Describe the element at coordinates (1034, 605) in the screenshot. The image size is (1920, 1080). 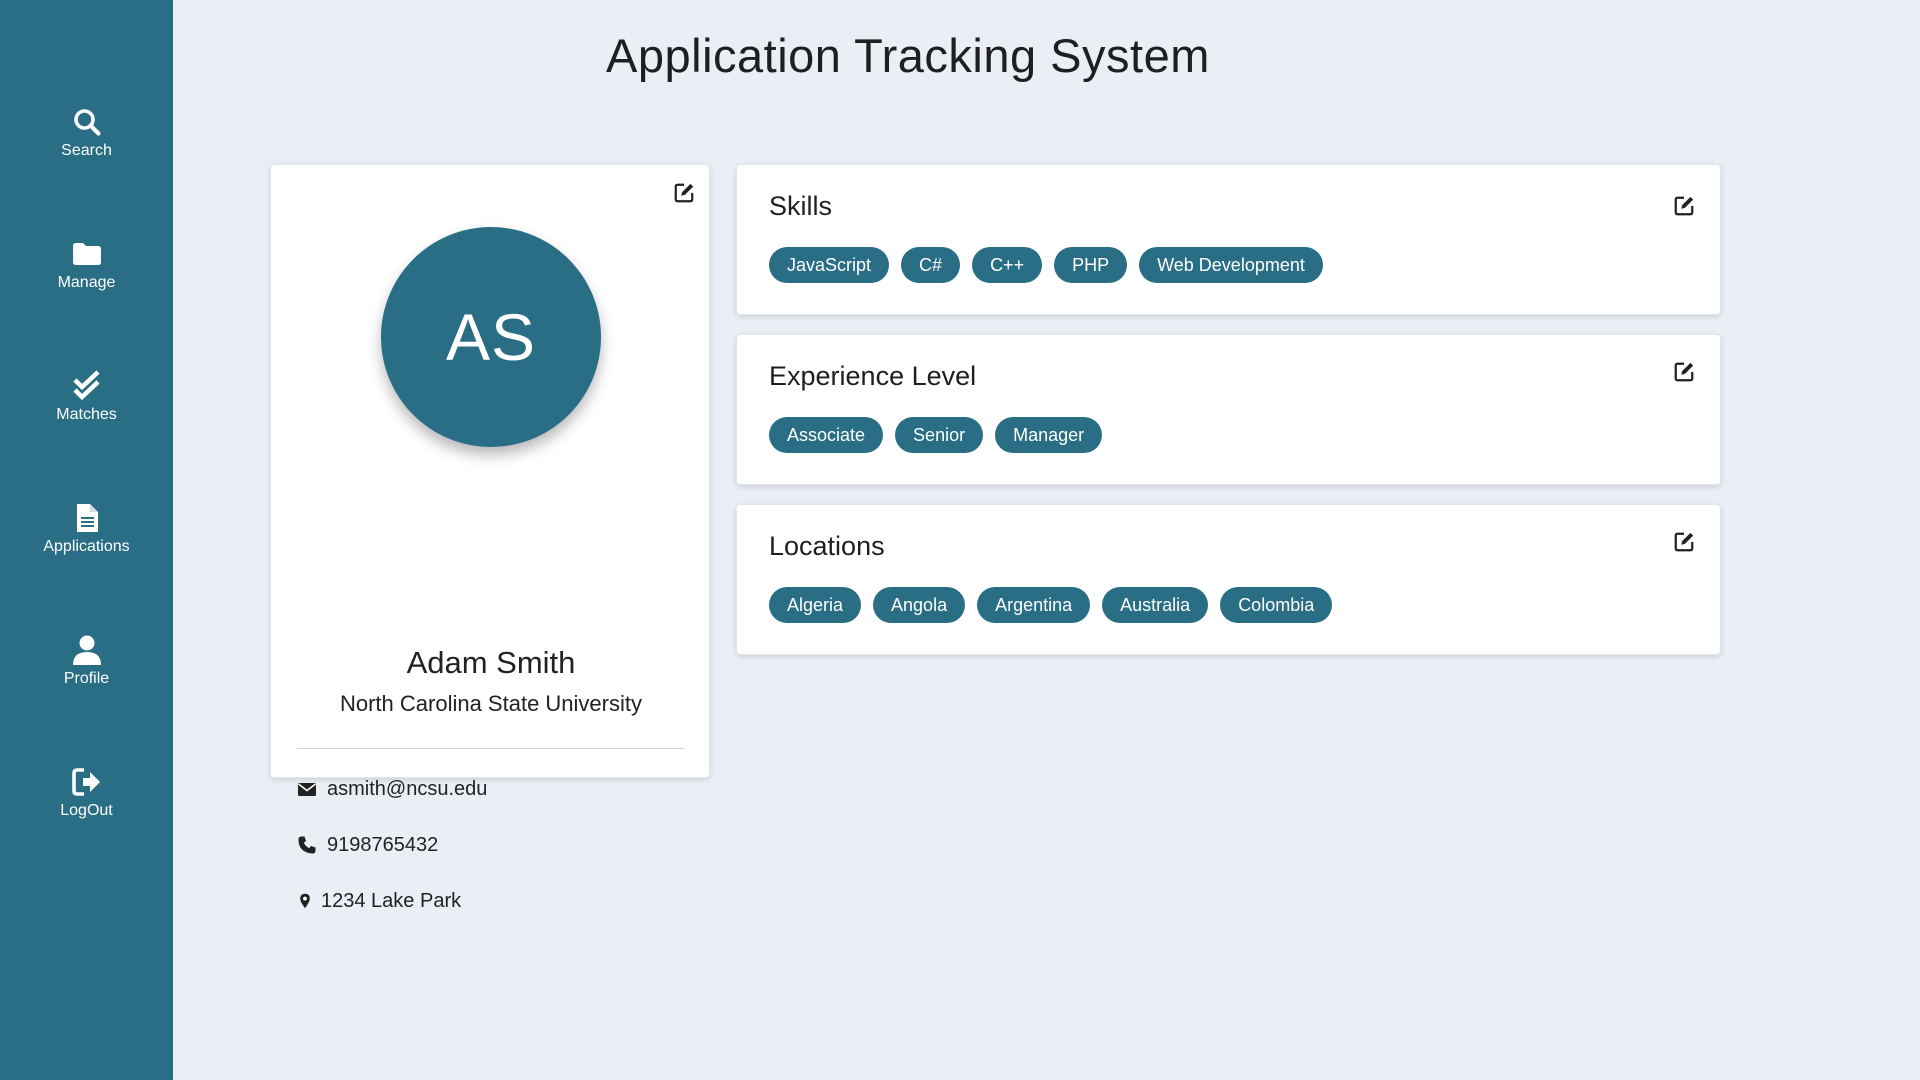
I see `tag-chip: Argentina` at that location.